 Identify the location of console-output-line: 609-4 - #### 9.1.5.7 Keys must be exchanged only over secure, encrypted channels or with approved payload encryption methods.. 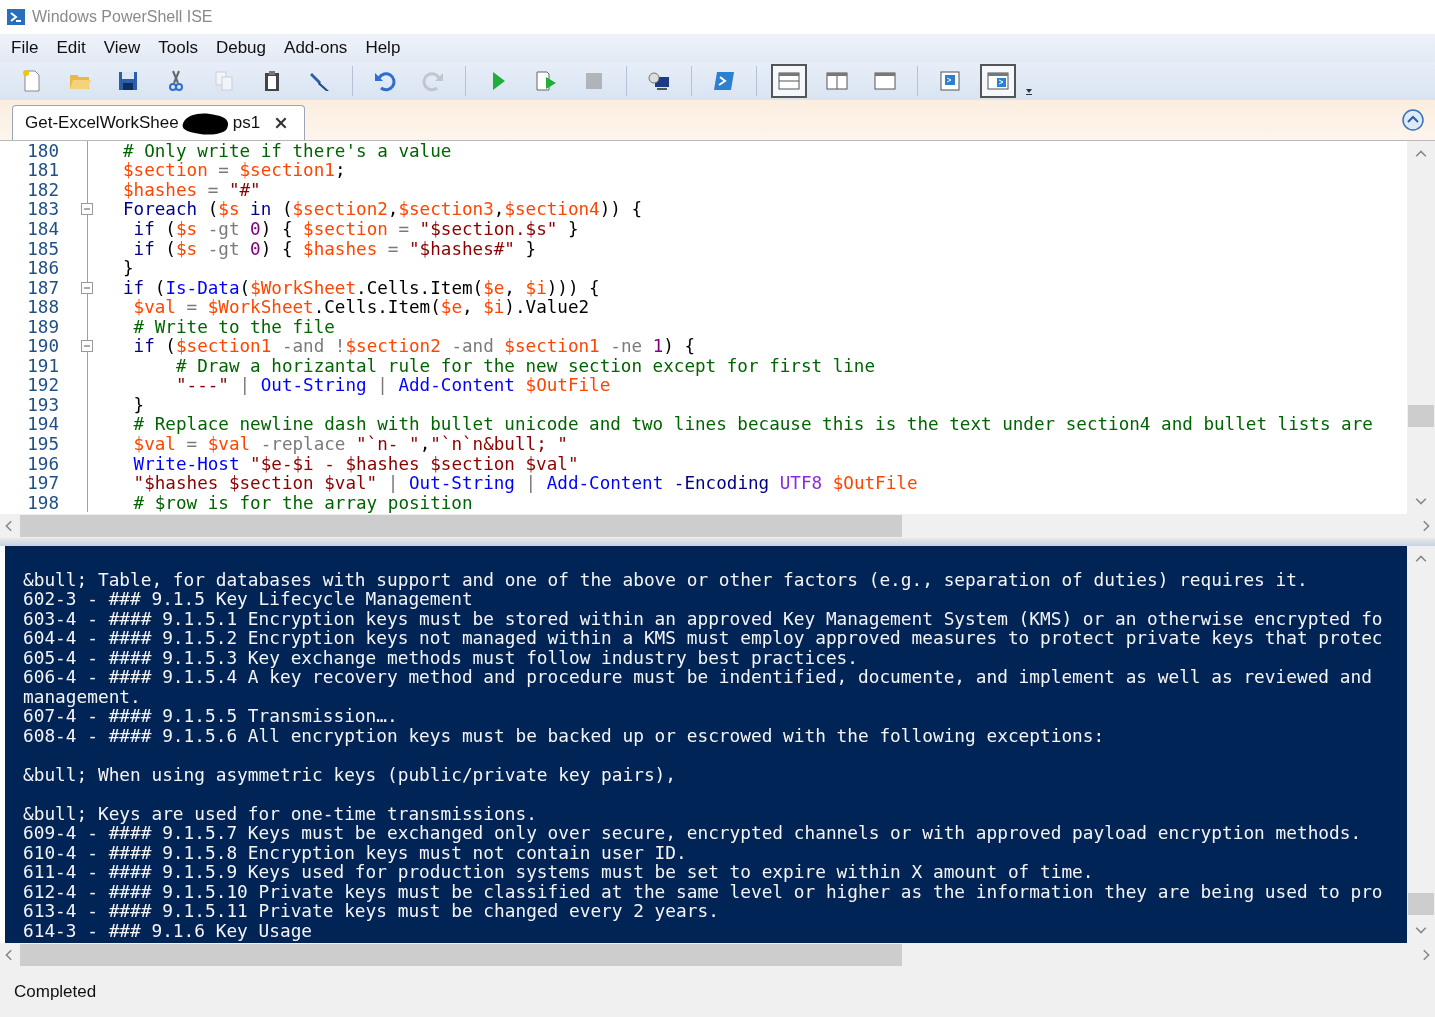
(693, 833).